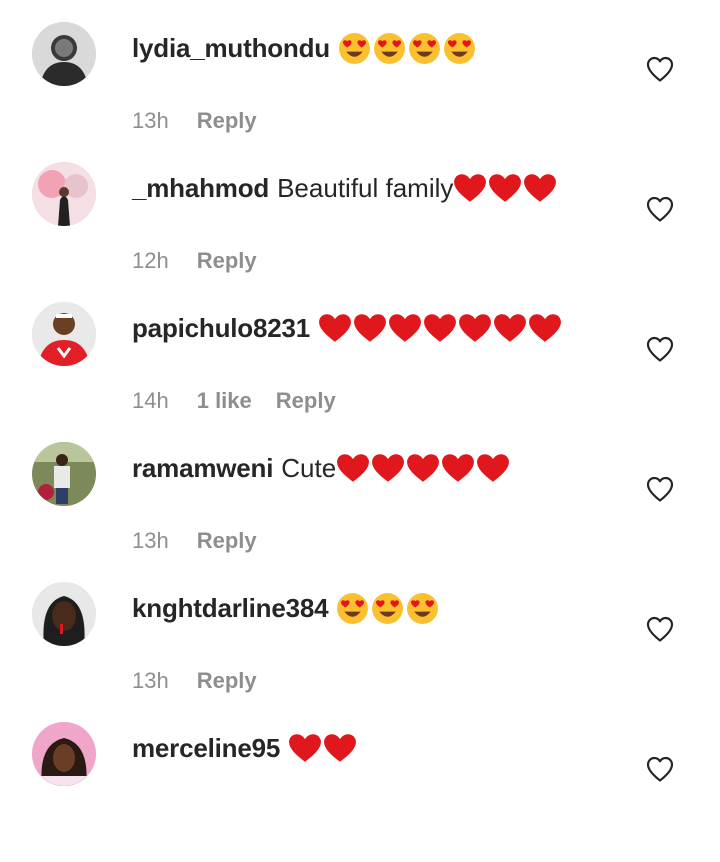 This screenshot has width=720, height=862. What do you see at coordinates (365, 188) in the screenshot?
I see `comment-text-body: Beautiful family` at bounding box center [365, 188].